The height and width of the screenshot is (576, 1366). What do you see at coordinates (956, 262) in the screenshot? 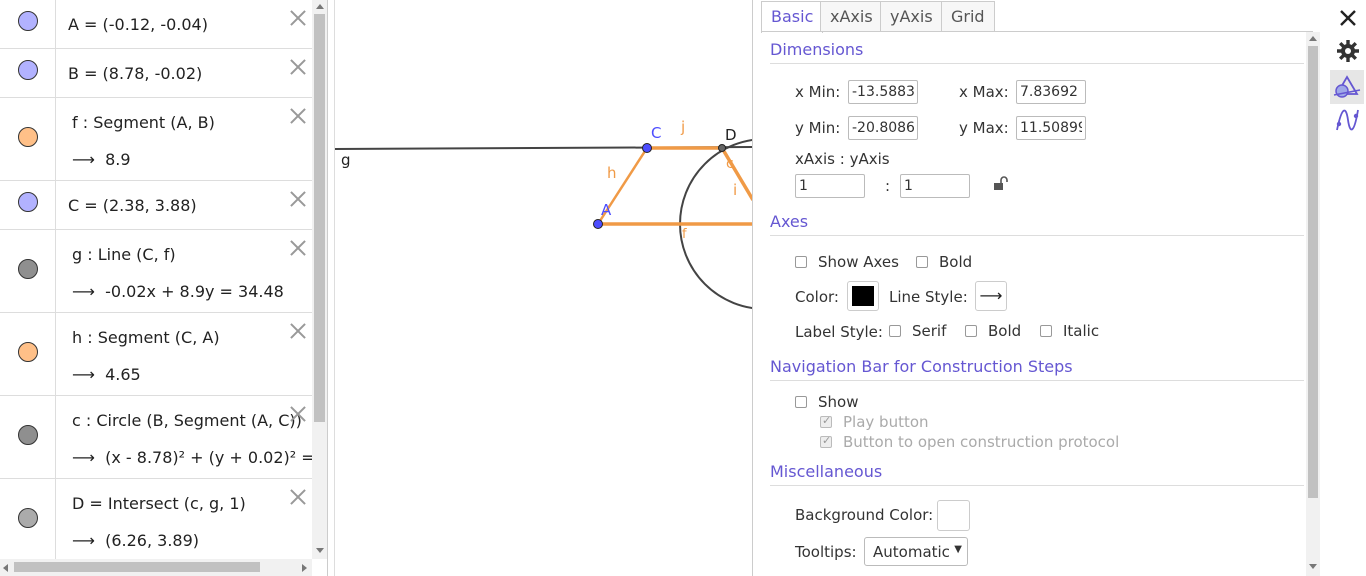
I see `bold-axes-label: Bold` at bounding box center [956, 262].